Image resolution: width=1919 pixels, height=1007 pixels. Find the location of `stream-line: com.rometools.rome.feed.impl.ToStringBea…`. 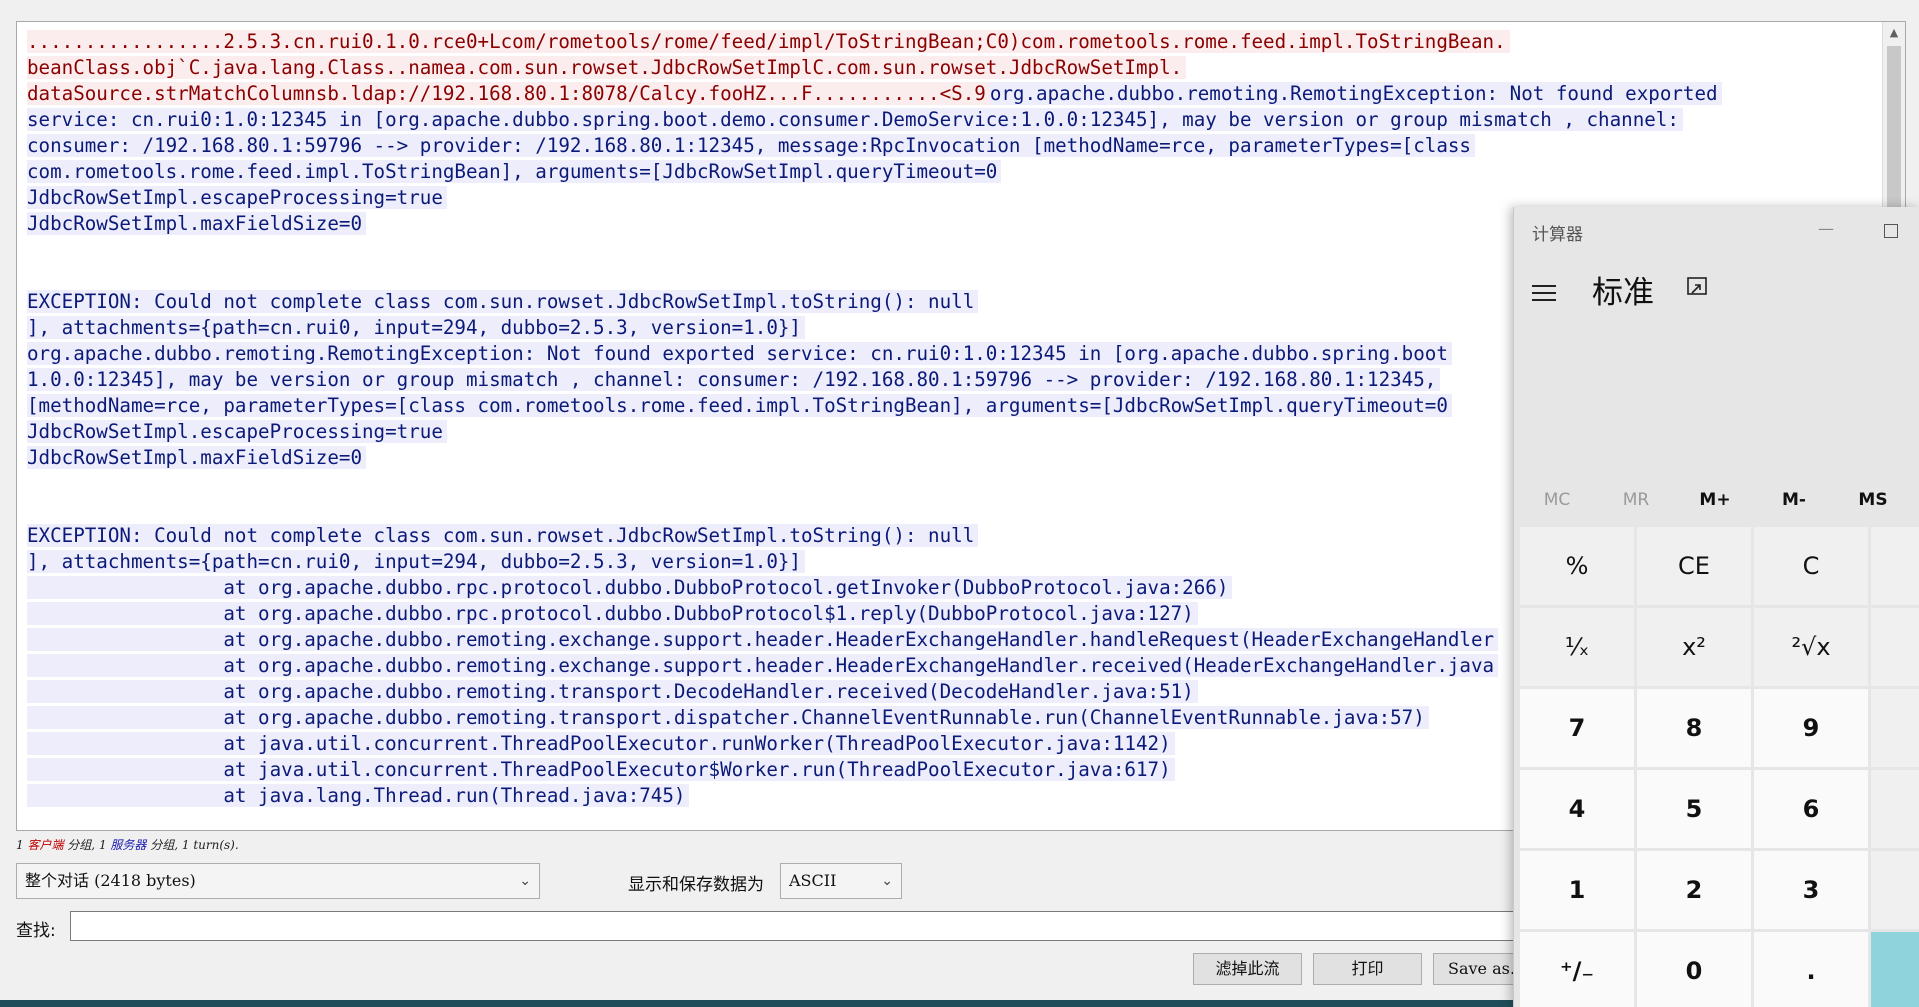

stream-line: com.rometools.rome.feed.impl.ToStringBea… is located at coordinates (946, 172).